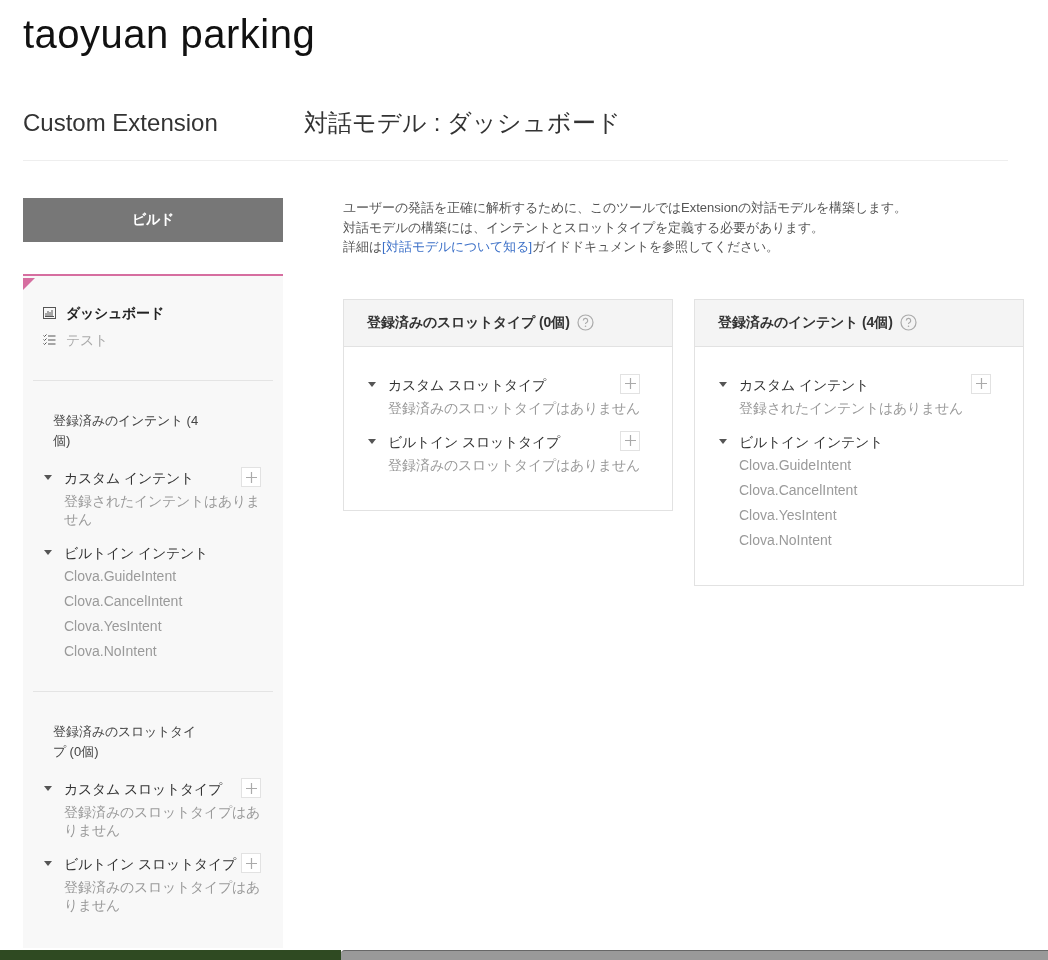 The image size is (1048, 960). I want to click on section-name: Custom Extension, so click(121, 123).